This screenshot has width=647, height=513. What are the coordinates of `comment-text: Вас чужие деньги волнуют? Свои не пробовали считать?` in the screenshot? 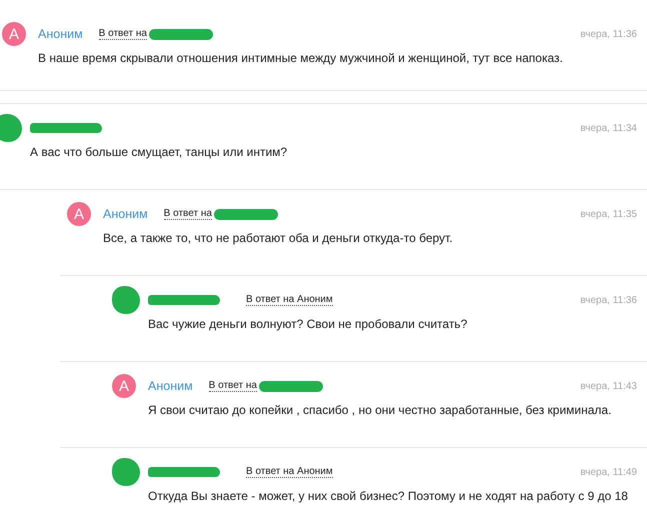 It's located at (308, 324).